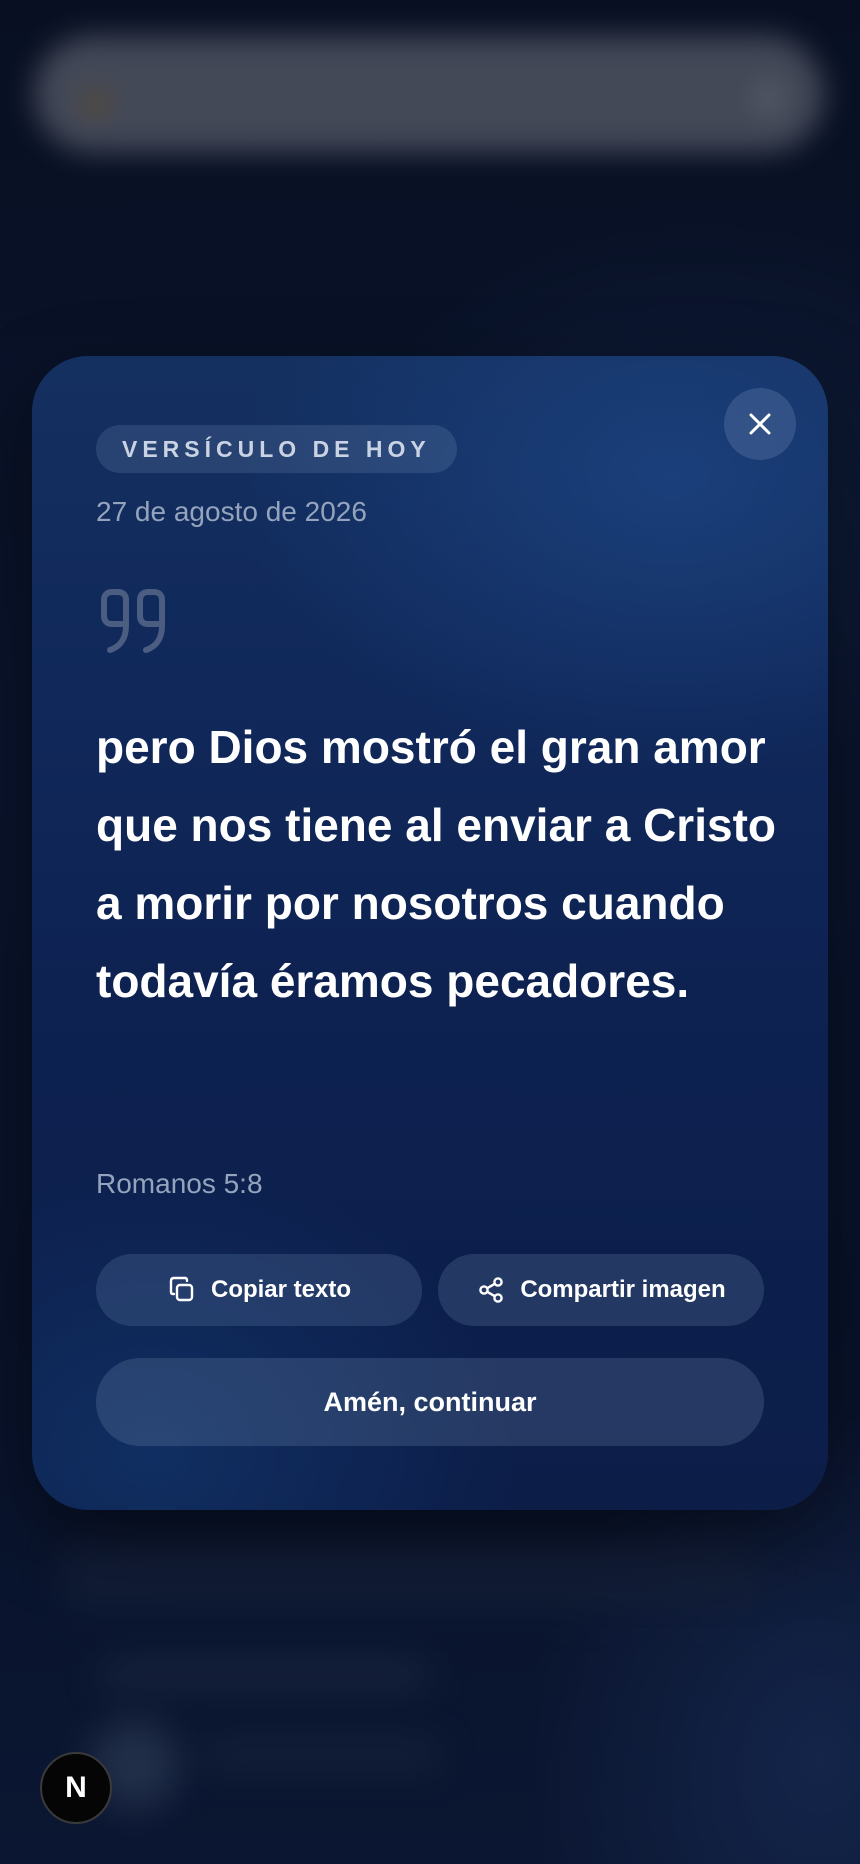  What do you see at coordinates (280, 1289) in the screenshot?
I see `copy-text-label: Copiar texto` at bounding box center [280, 1289].